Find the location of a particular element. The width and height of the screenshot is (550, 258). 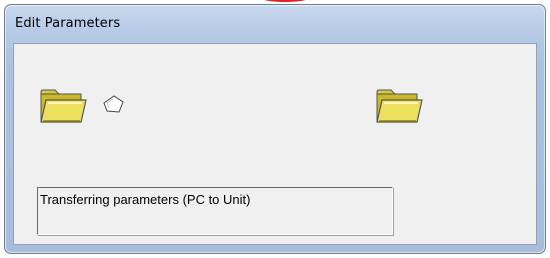

status-text: Transferring parameters (PC to Unit) is located at coordinates (145, 199).